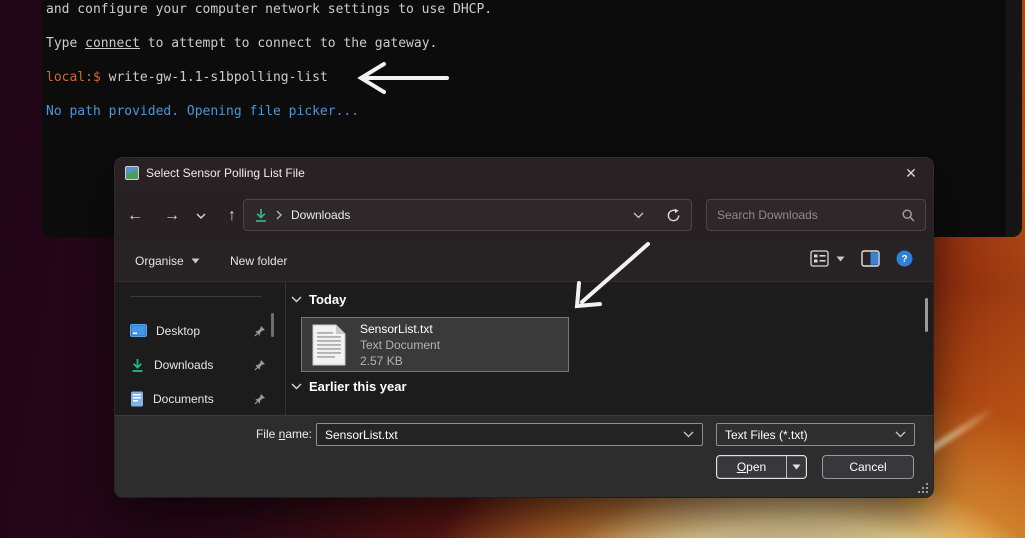  What do you see at coordinates (318, 299) in the screenshot?
I see `group-header-today: Today` at bounding box center [318, 299].